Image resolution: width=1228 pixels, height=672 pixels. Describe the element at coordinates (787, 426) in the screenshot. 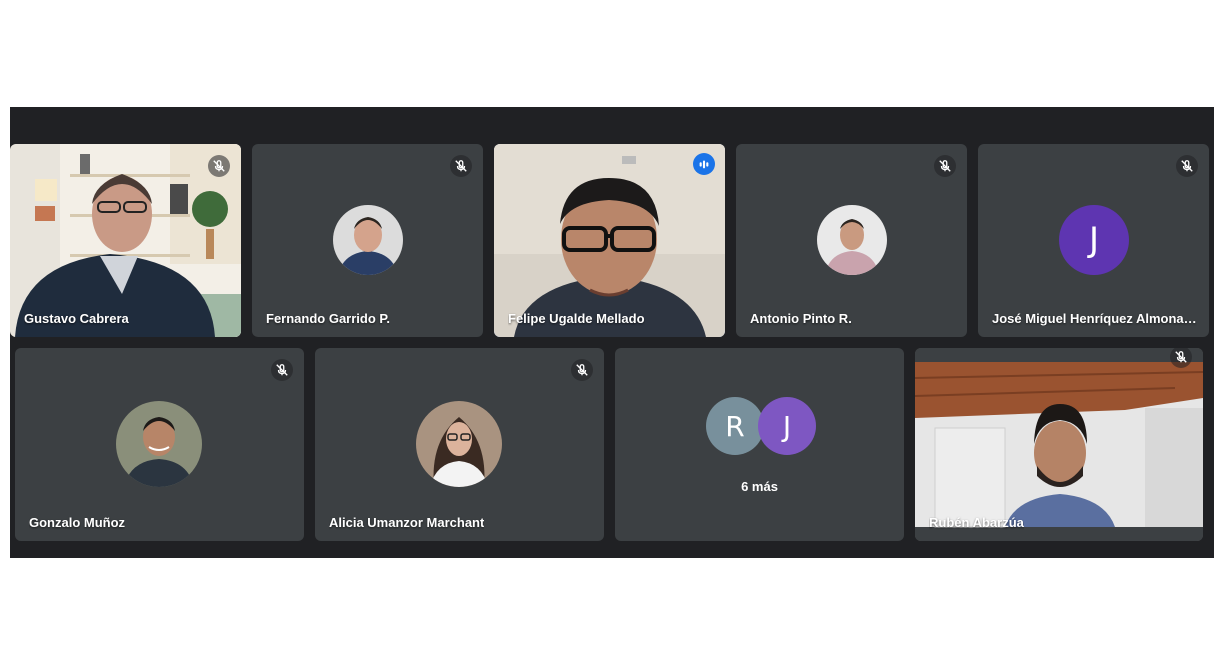

I see `overflow-initial-avatar: J` at that location.